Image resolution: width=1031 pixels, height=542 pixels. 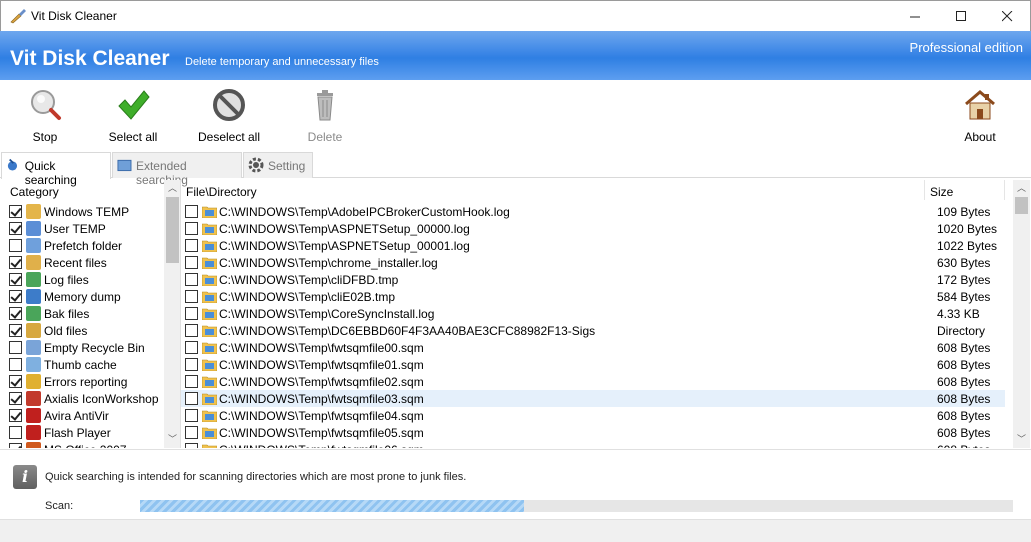 I want to click on column-header-size: Size, so click(x=965, y=190).